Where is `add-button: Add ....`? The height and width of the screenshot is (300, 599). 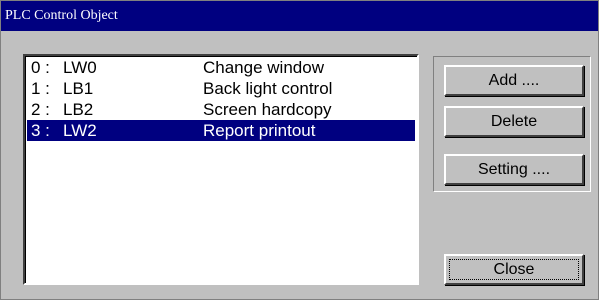 add-button: Add .... is located at coordinates (514, 80).